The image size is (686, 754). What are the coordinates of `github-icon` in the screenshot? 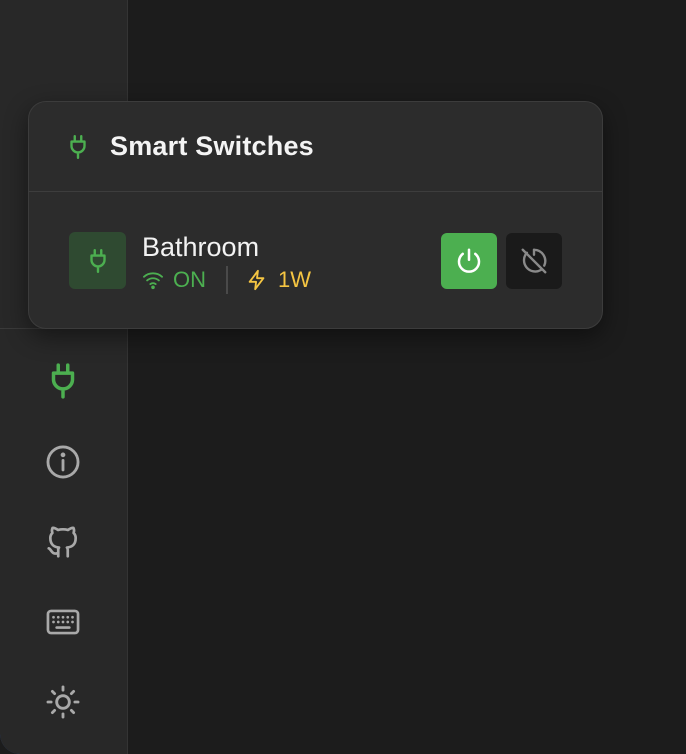 It's located at (62, 542).